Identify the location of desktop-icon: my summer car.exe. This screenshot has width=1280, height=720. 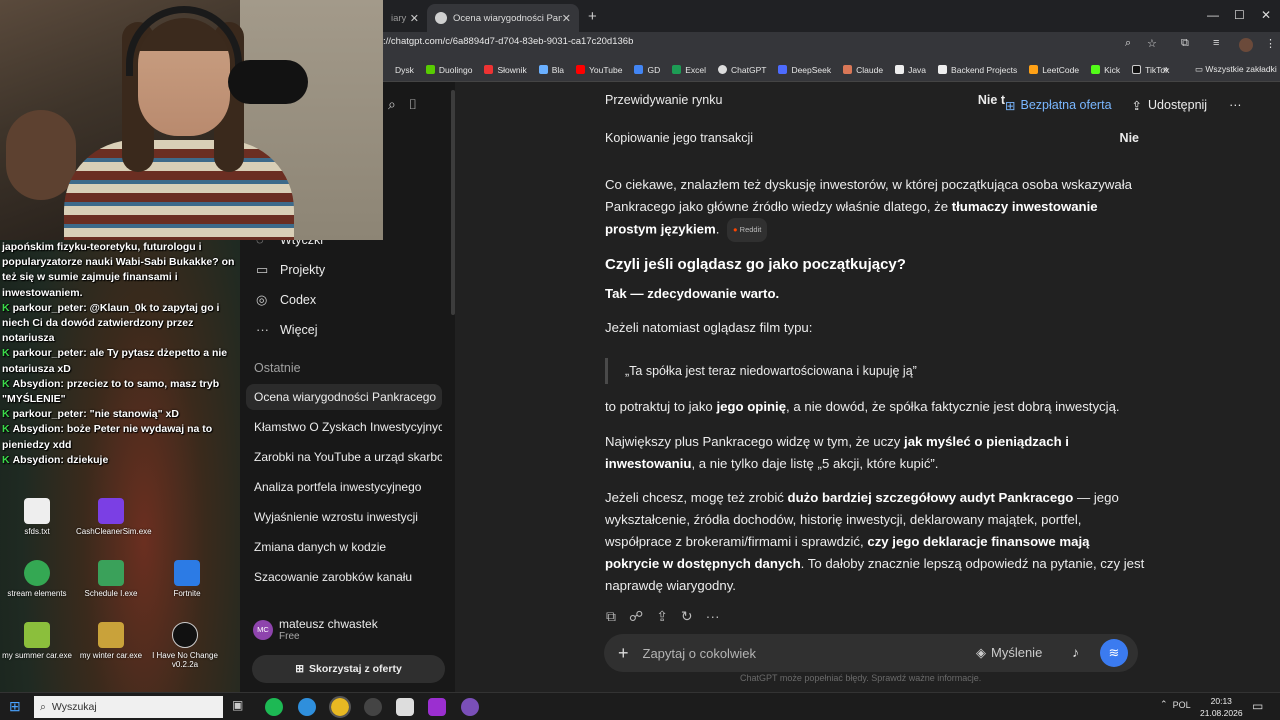
(37, 641).